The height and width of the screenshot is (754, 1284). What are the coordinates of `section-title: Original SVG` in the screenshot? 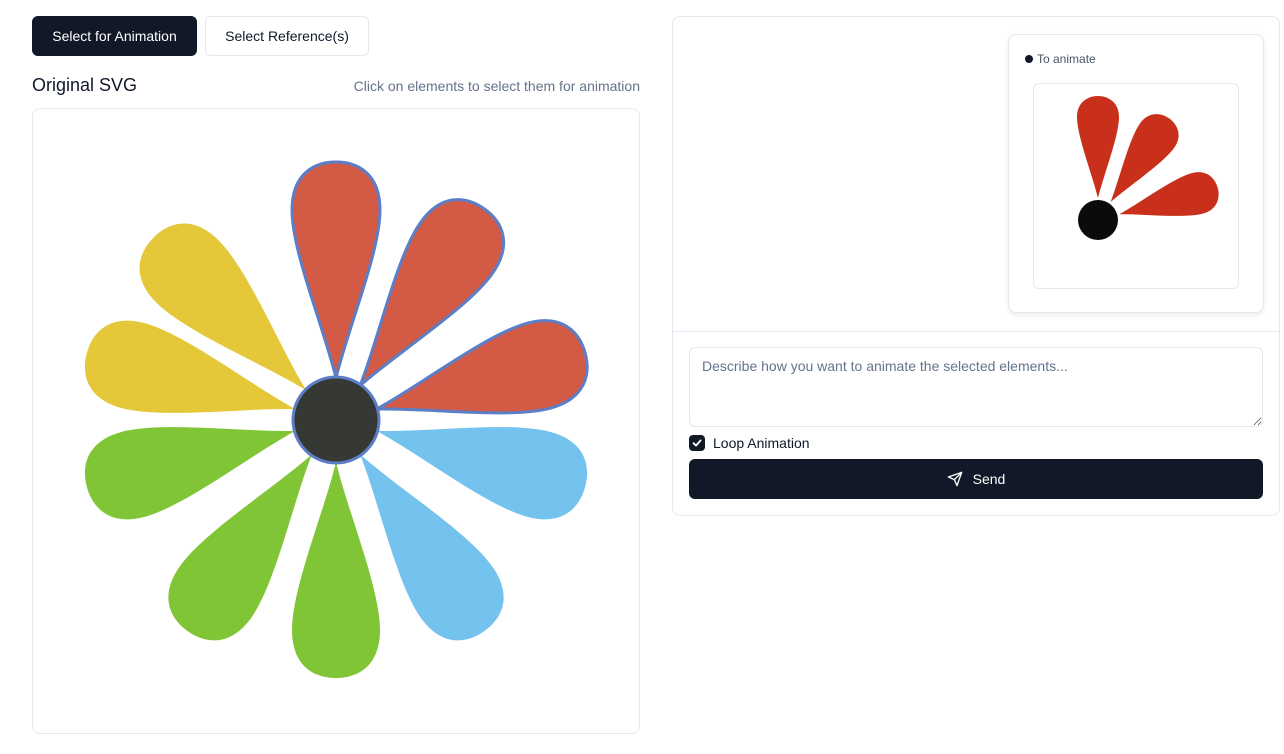 It's located at (85, 85).